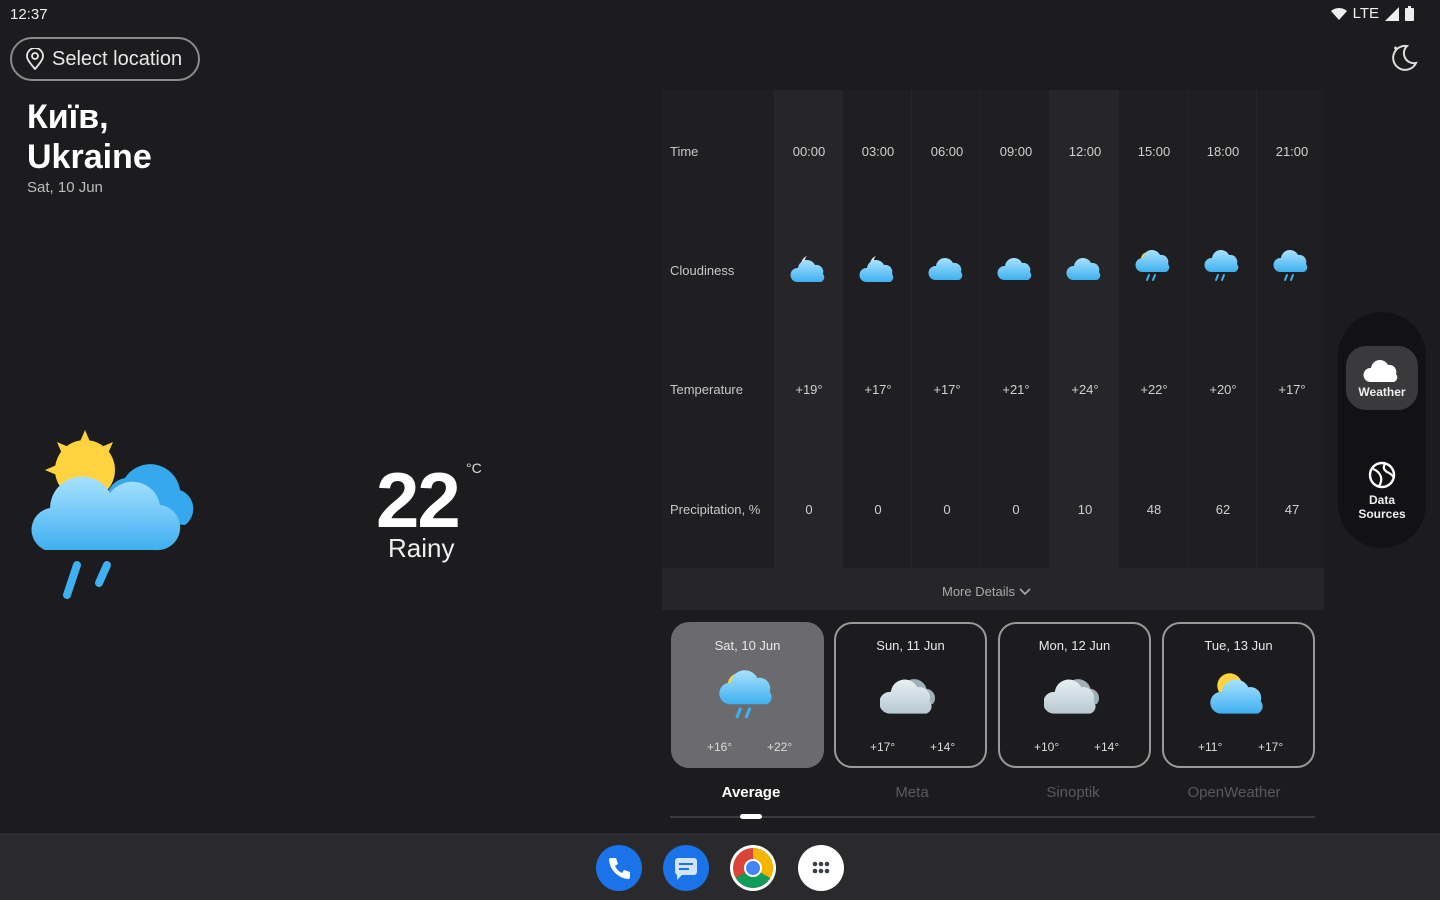  I want to click on precipitation-cell: 48, so click(1154, 509).